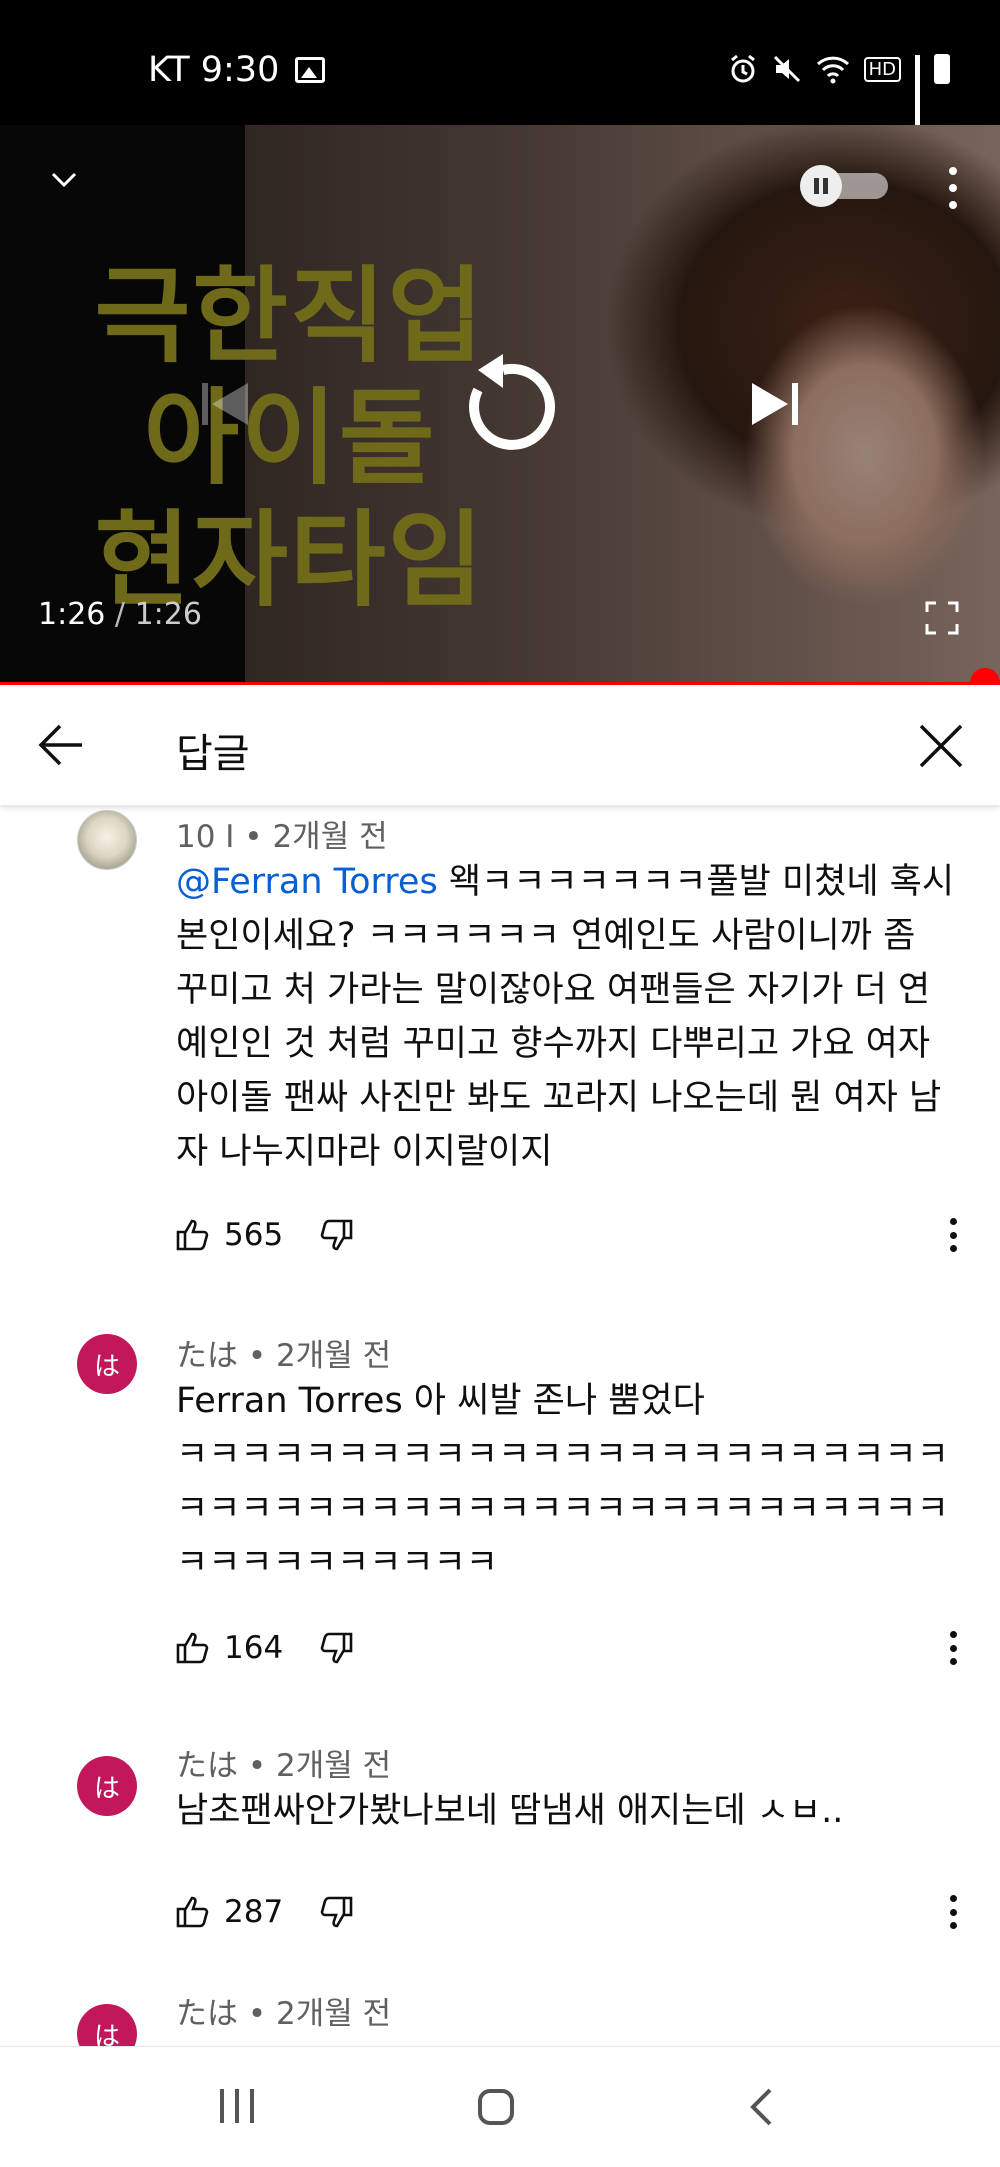 The width and height of the screenshot is (1000, 2167). I want to click on alarm-icon, so click(742, 68).